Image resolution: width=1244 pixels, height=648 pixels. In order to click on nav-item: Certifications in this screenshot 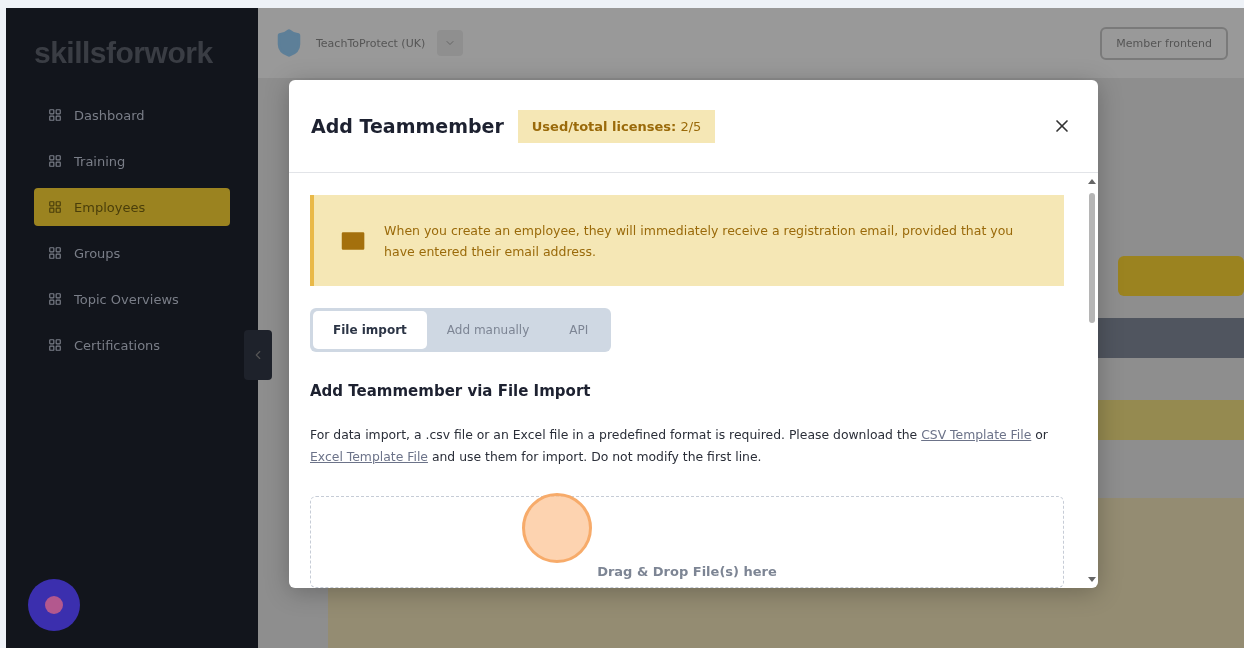, I will do `click(132, 345)`.